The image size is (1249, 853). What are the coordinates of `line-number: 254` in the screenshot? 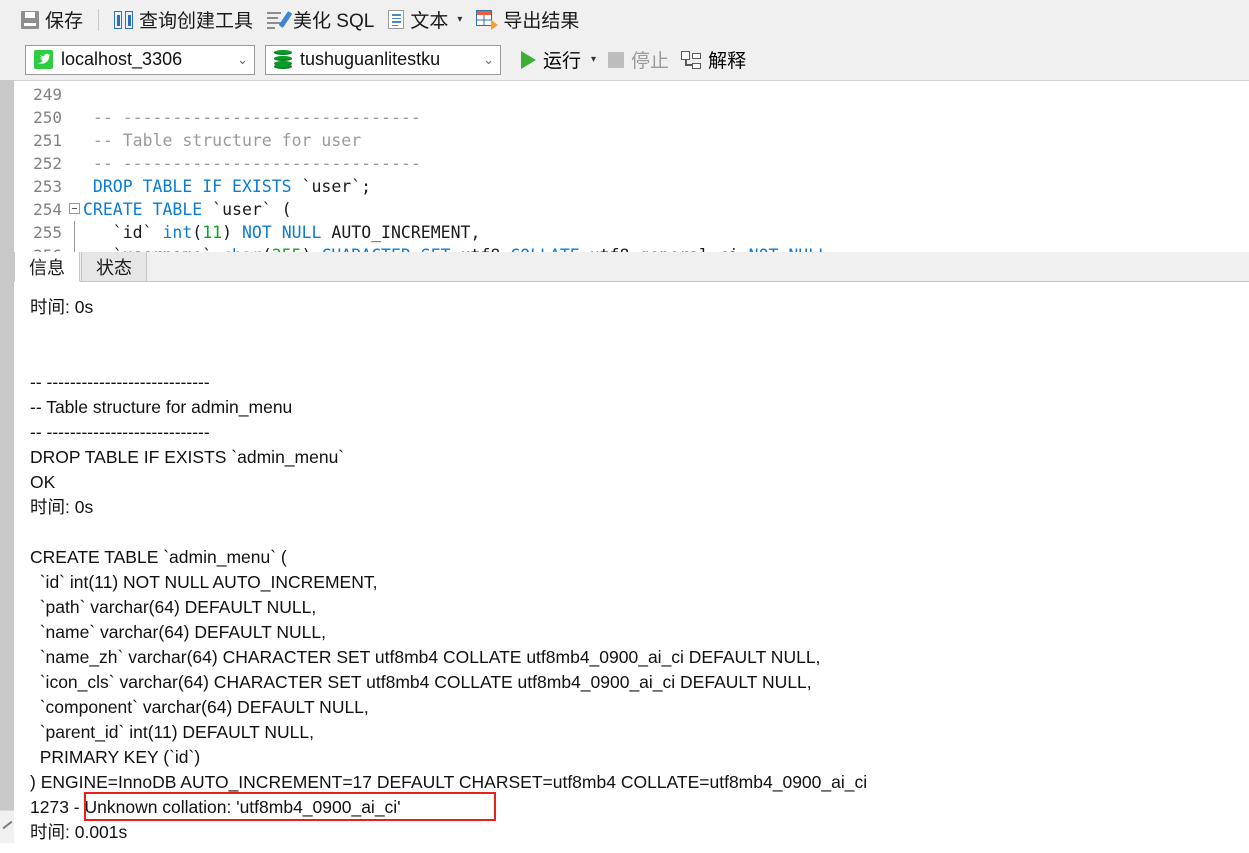 It's located at (47, 209).